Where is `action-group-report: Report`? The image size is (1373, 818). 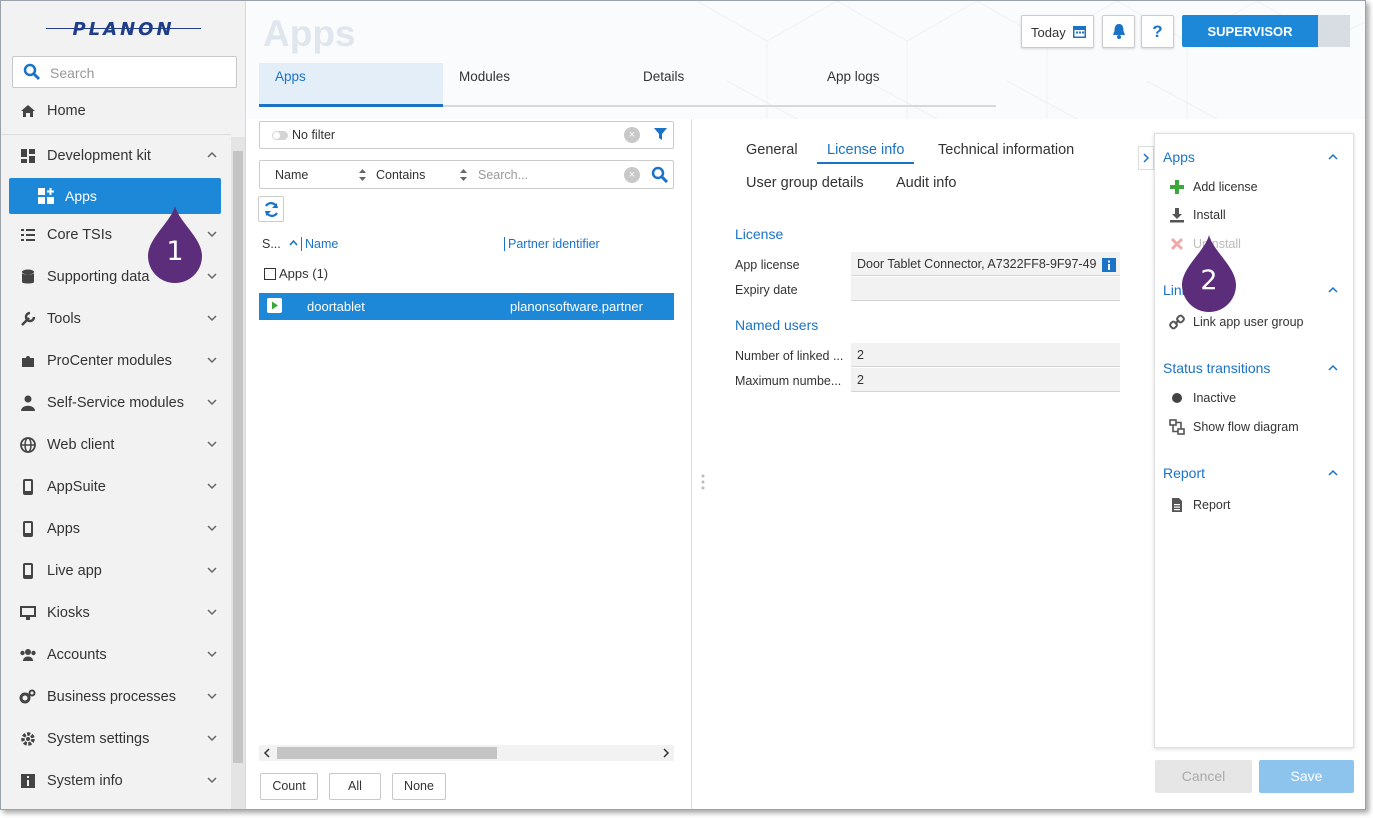 action-group-report: Report is located at coordinates (1184, 473).